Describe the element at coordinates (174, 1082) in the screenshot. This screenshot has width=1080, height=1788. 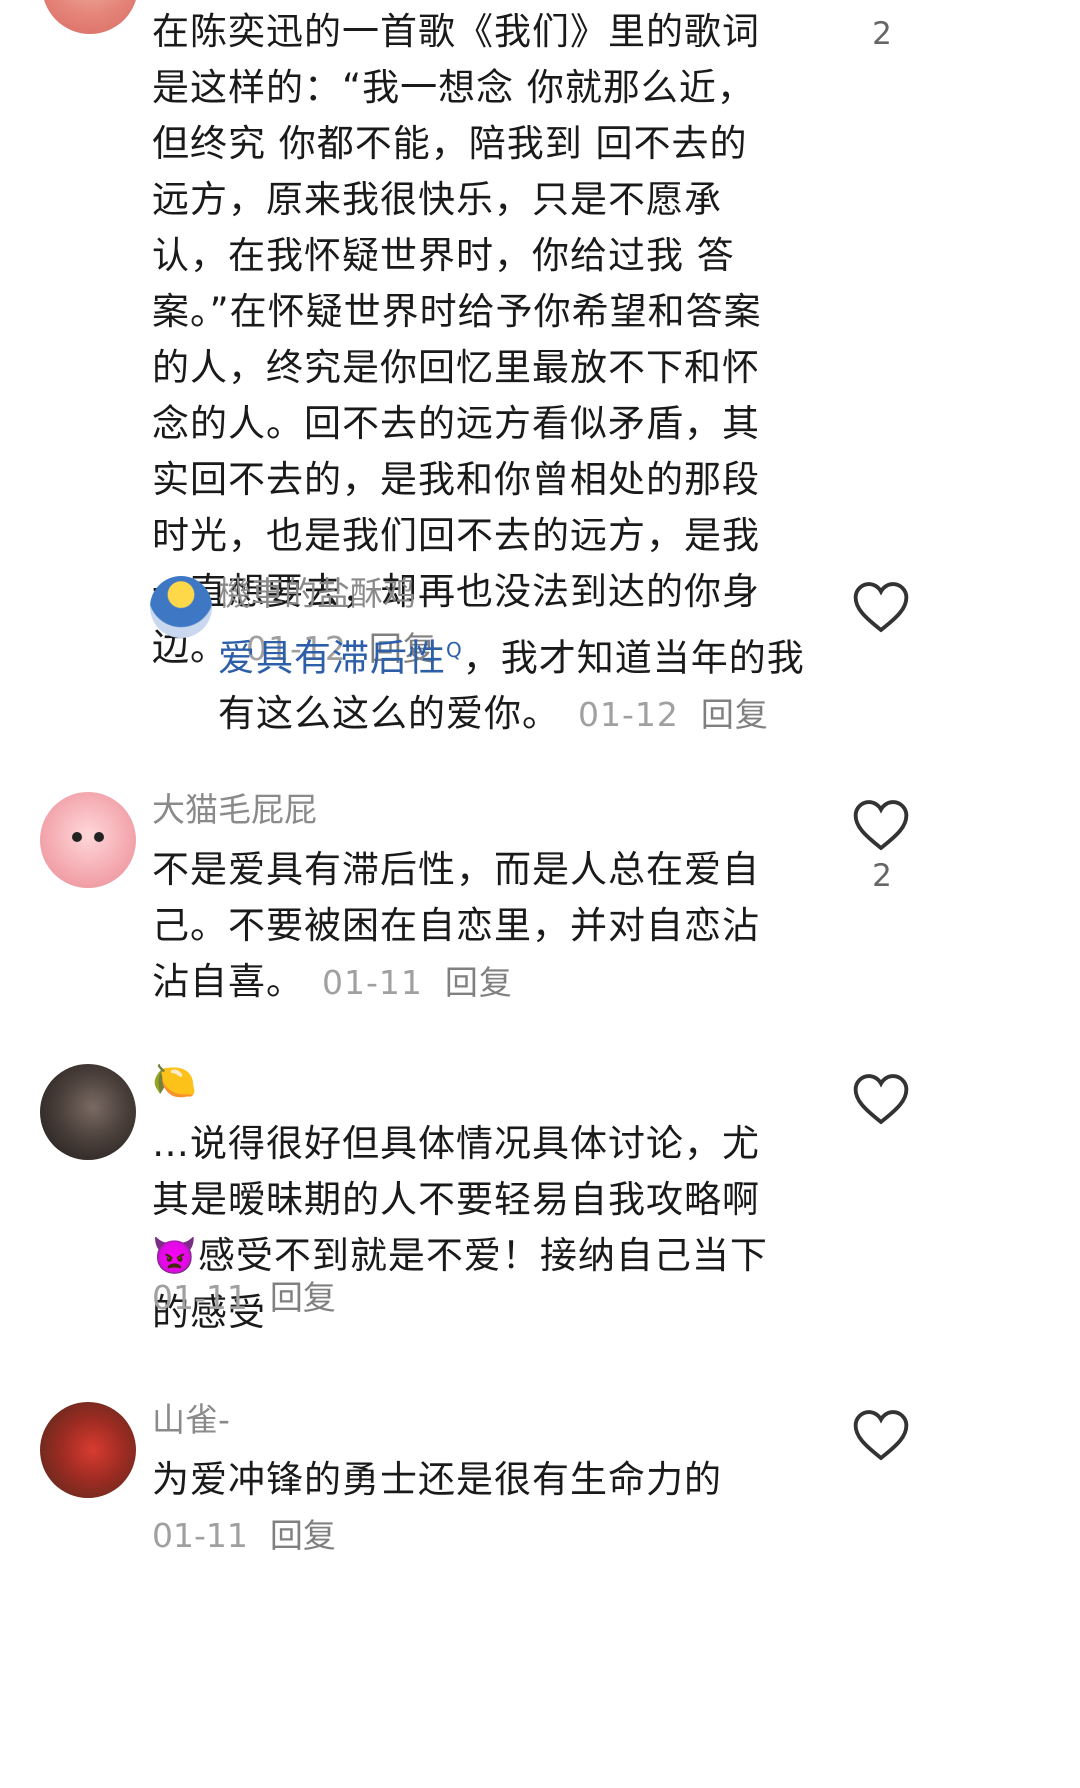
I see `username-emoji: 🍋` at that location.